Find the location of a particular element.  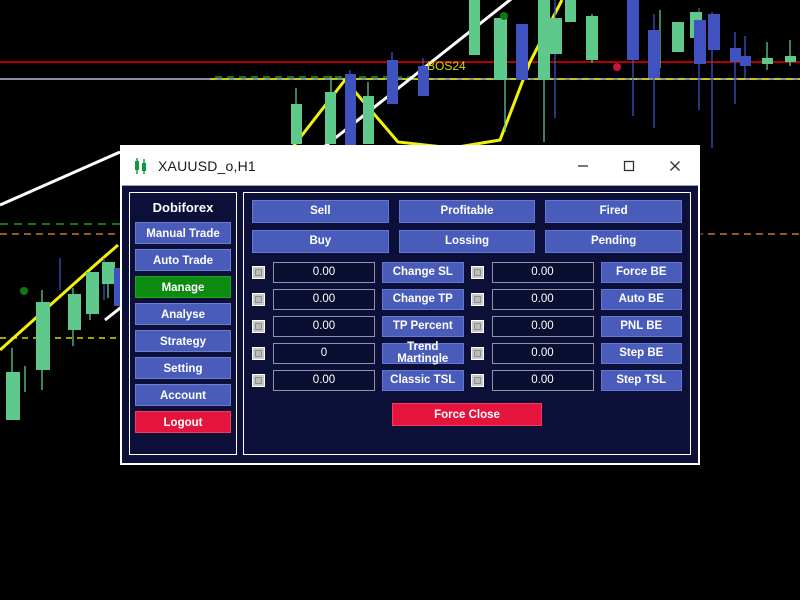

checkbox-classic-tsl is located at coordinates (258, 380).